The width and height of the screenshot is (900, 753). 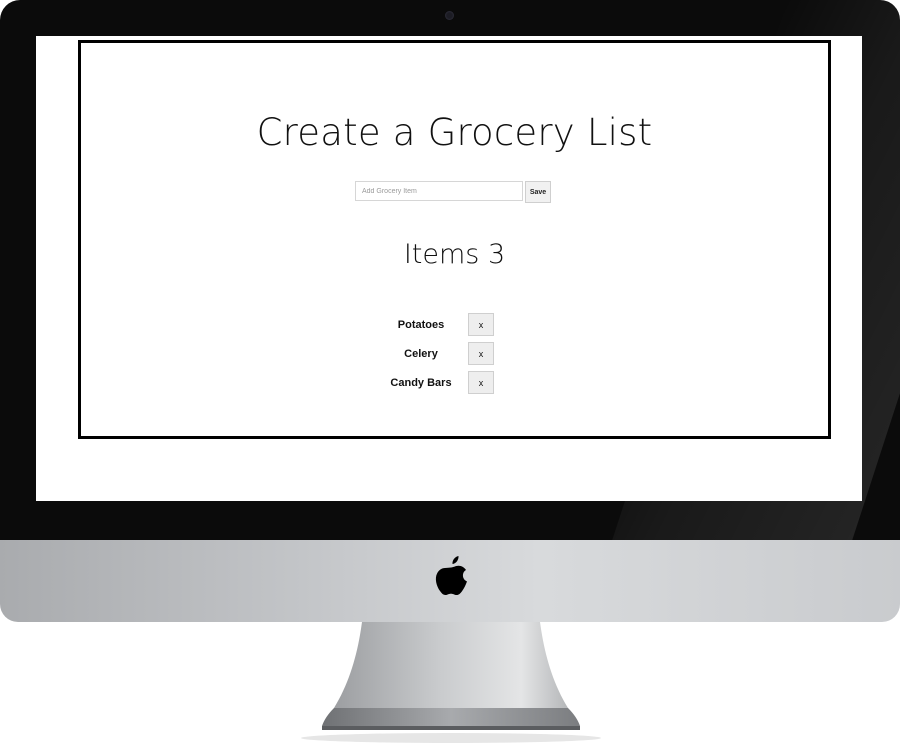 I want to click on add-item-form: Save, so click(x=453, y=192).